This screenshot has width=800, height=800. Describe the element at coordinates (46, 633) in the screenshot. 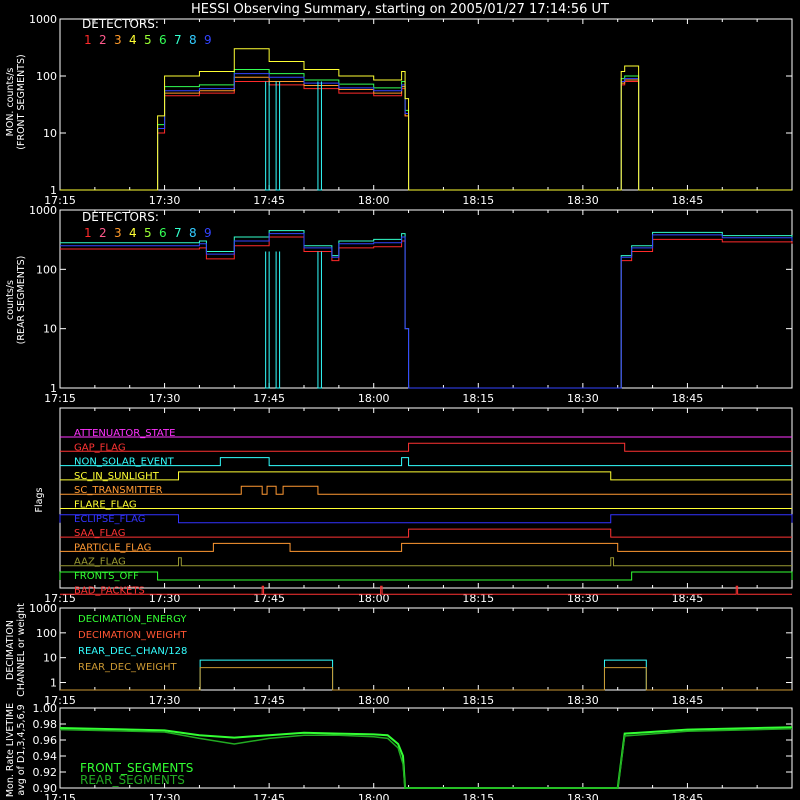

I see `decimation-ytick-label: 100` at that location.